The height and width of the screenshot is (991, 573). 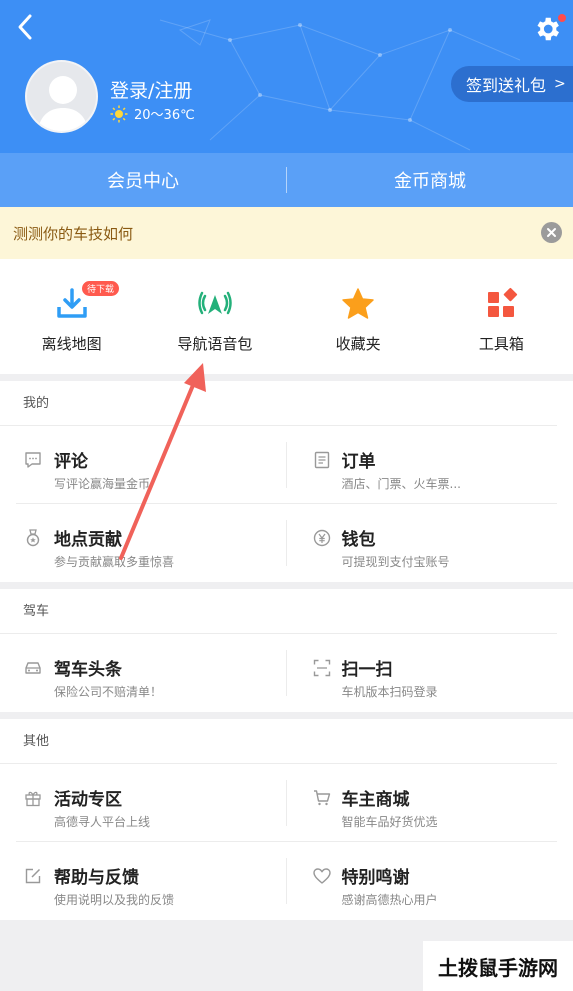 What do you see at coordinates (151, 673) in the screenshot?
I see `driving-headlines-item: 驾车头条 保险公司不赔清单！` at bounding box center [151, 673].